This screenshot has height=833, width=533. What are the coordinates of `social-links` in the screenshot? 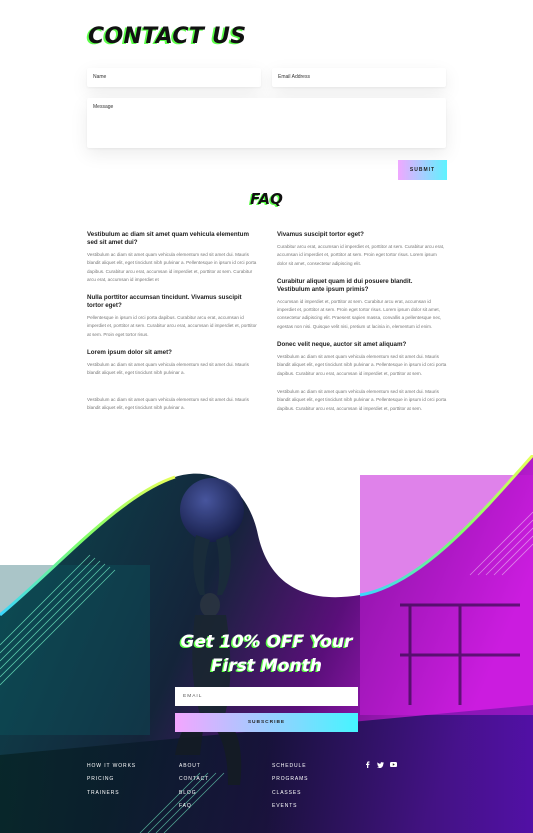 It's located at (380, 764).